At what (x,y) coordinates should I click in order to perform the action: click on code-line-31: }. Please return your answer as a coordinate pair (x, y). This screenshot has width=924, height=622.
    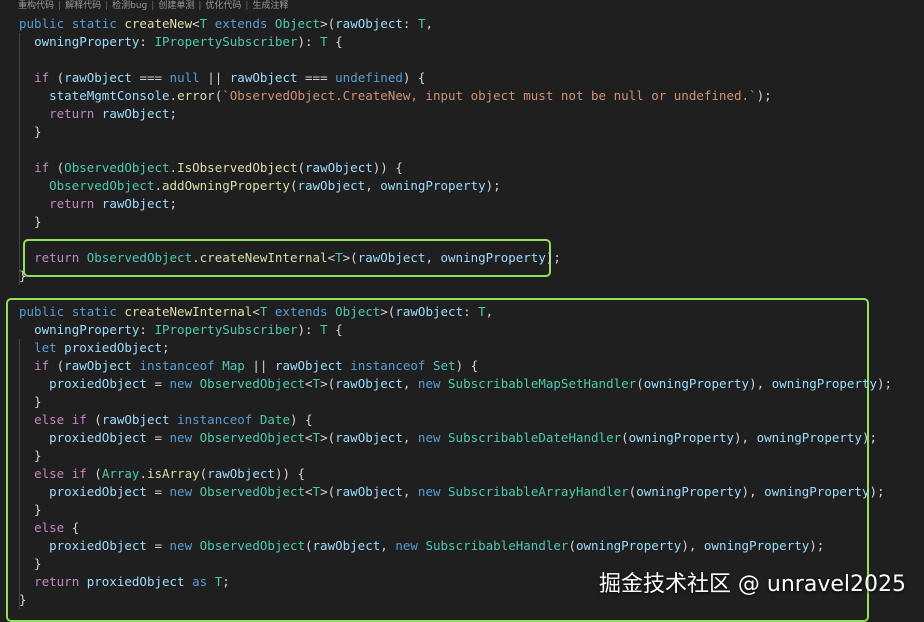
    Looking at the image, I should click on (30, 564).